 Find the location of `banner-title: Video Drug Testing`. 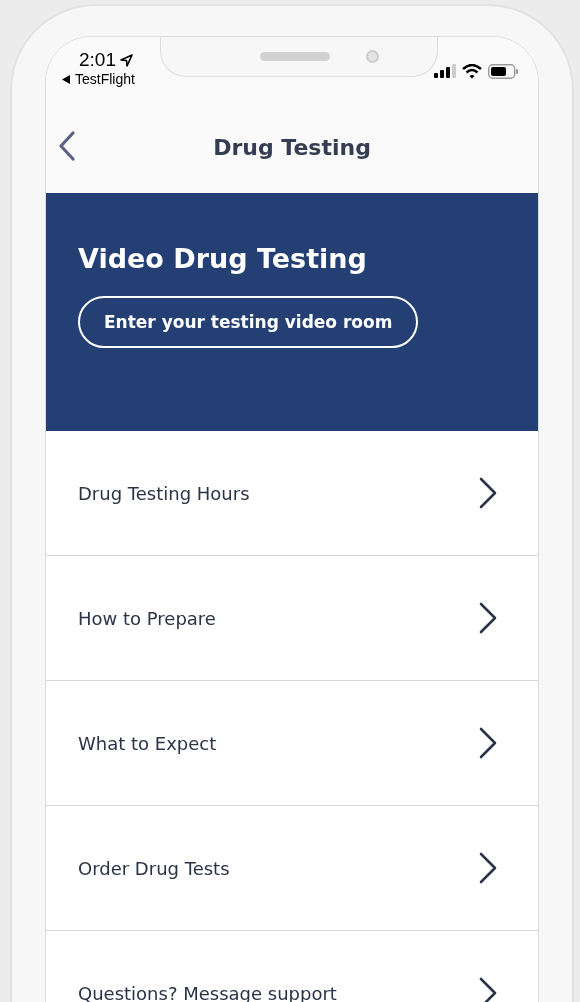

banner-title: Video Drug Testing is located at coordinates (222, 258).